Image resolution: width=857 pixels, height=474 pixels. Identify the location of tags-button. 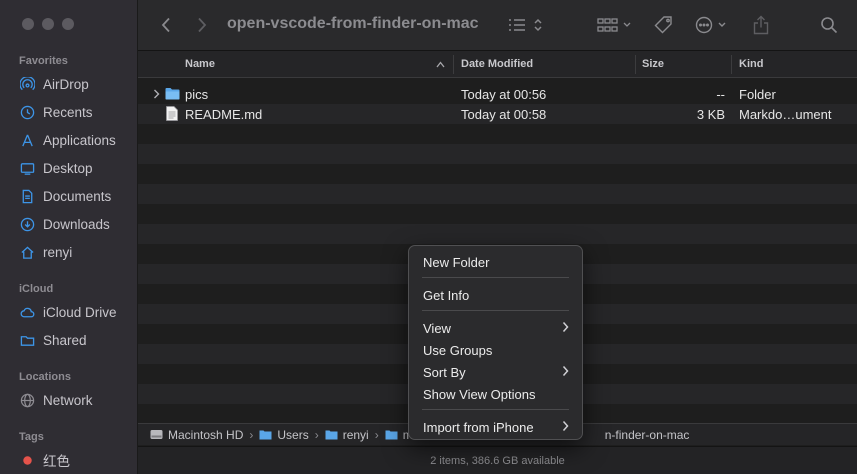
(664, 25).